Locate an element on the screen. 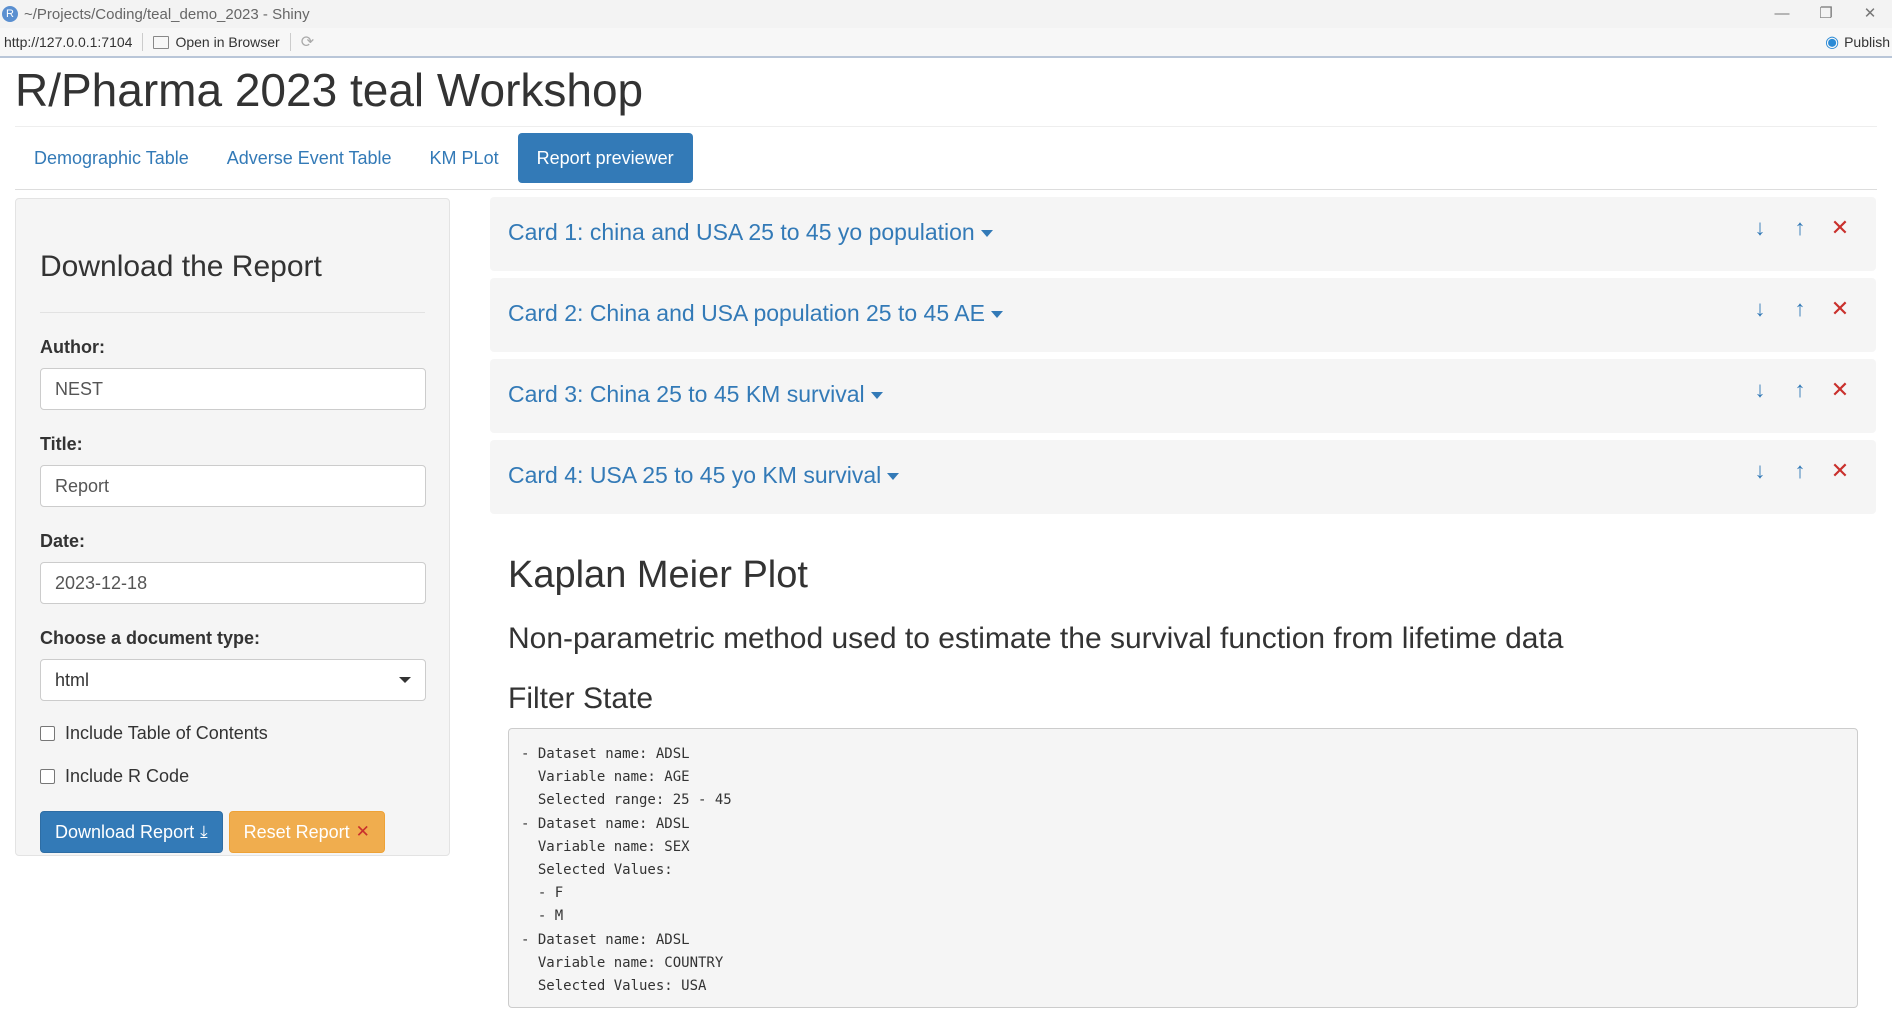  tab-adverse-event-table: Adverse Event Table is located at coordinates (309, 158).